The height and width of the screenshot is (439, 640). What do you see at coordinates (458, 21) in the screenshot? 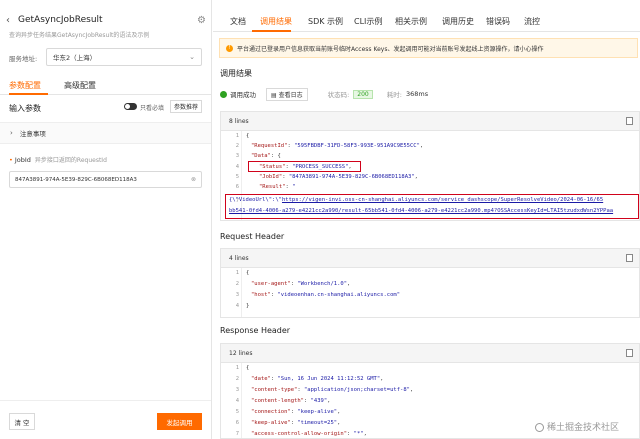
I see `tab-call-history: 调用历史` at bounding box center [458, 21].